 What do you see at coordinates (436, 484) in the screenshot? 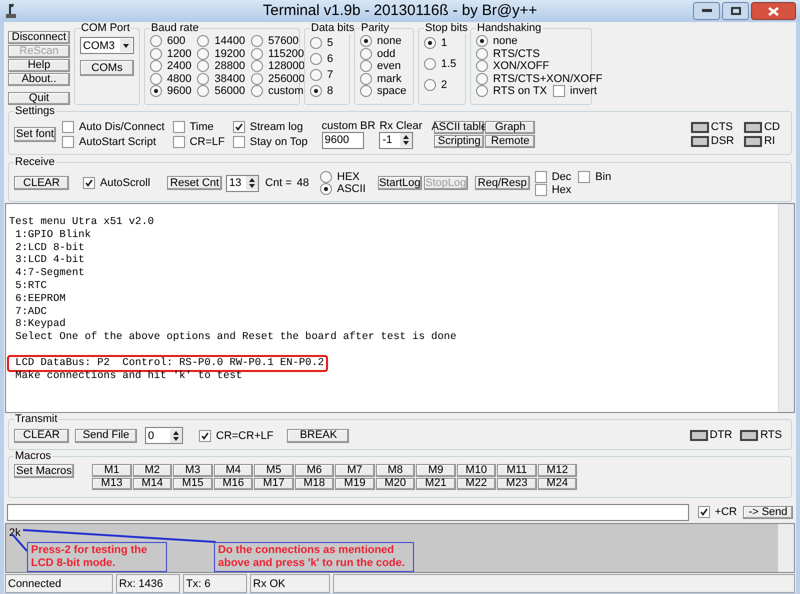
I see `macro-button: M21` at bounding box center [436, 484].